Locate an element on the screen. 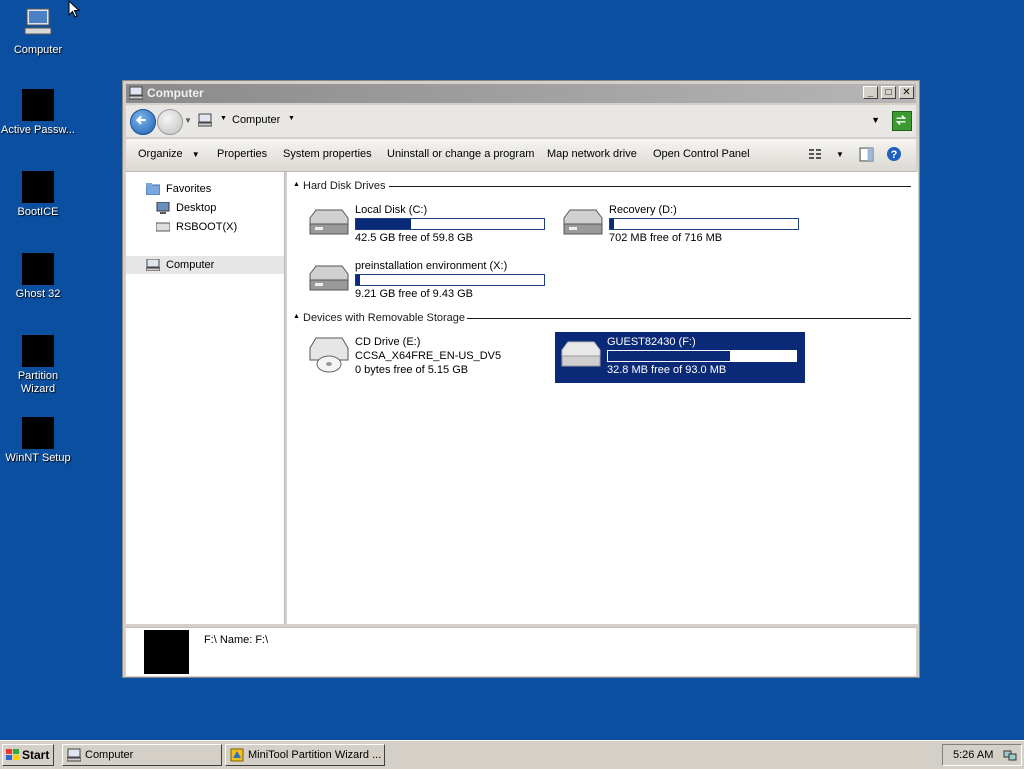 This screenshot has height=769, width=1024. address-field: ▼ Computer ▼ ▼ is located at coordinates (540, 121).